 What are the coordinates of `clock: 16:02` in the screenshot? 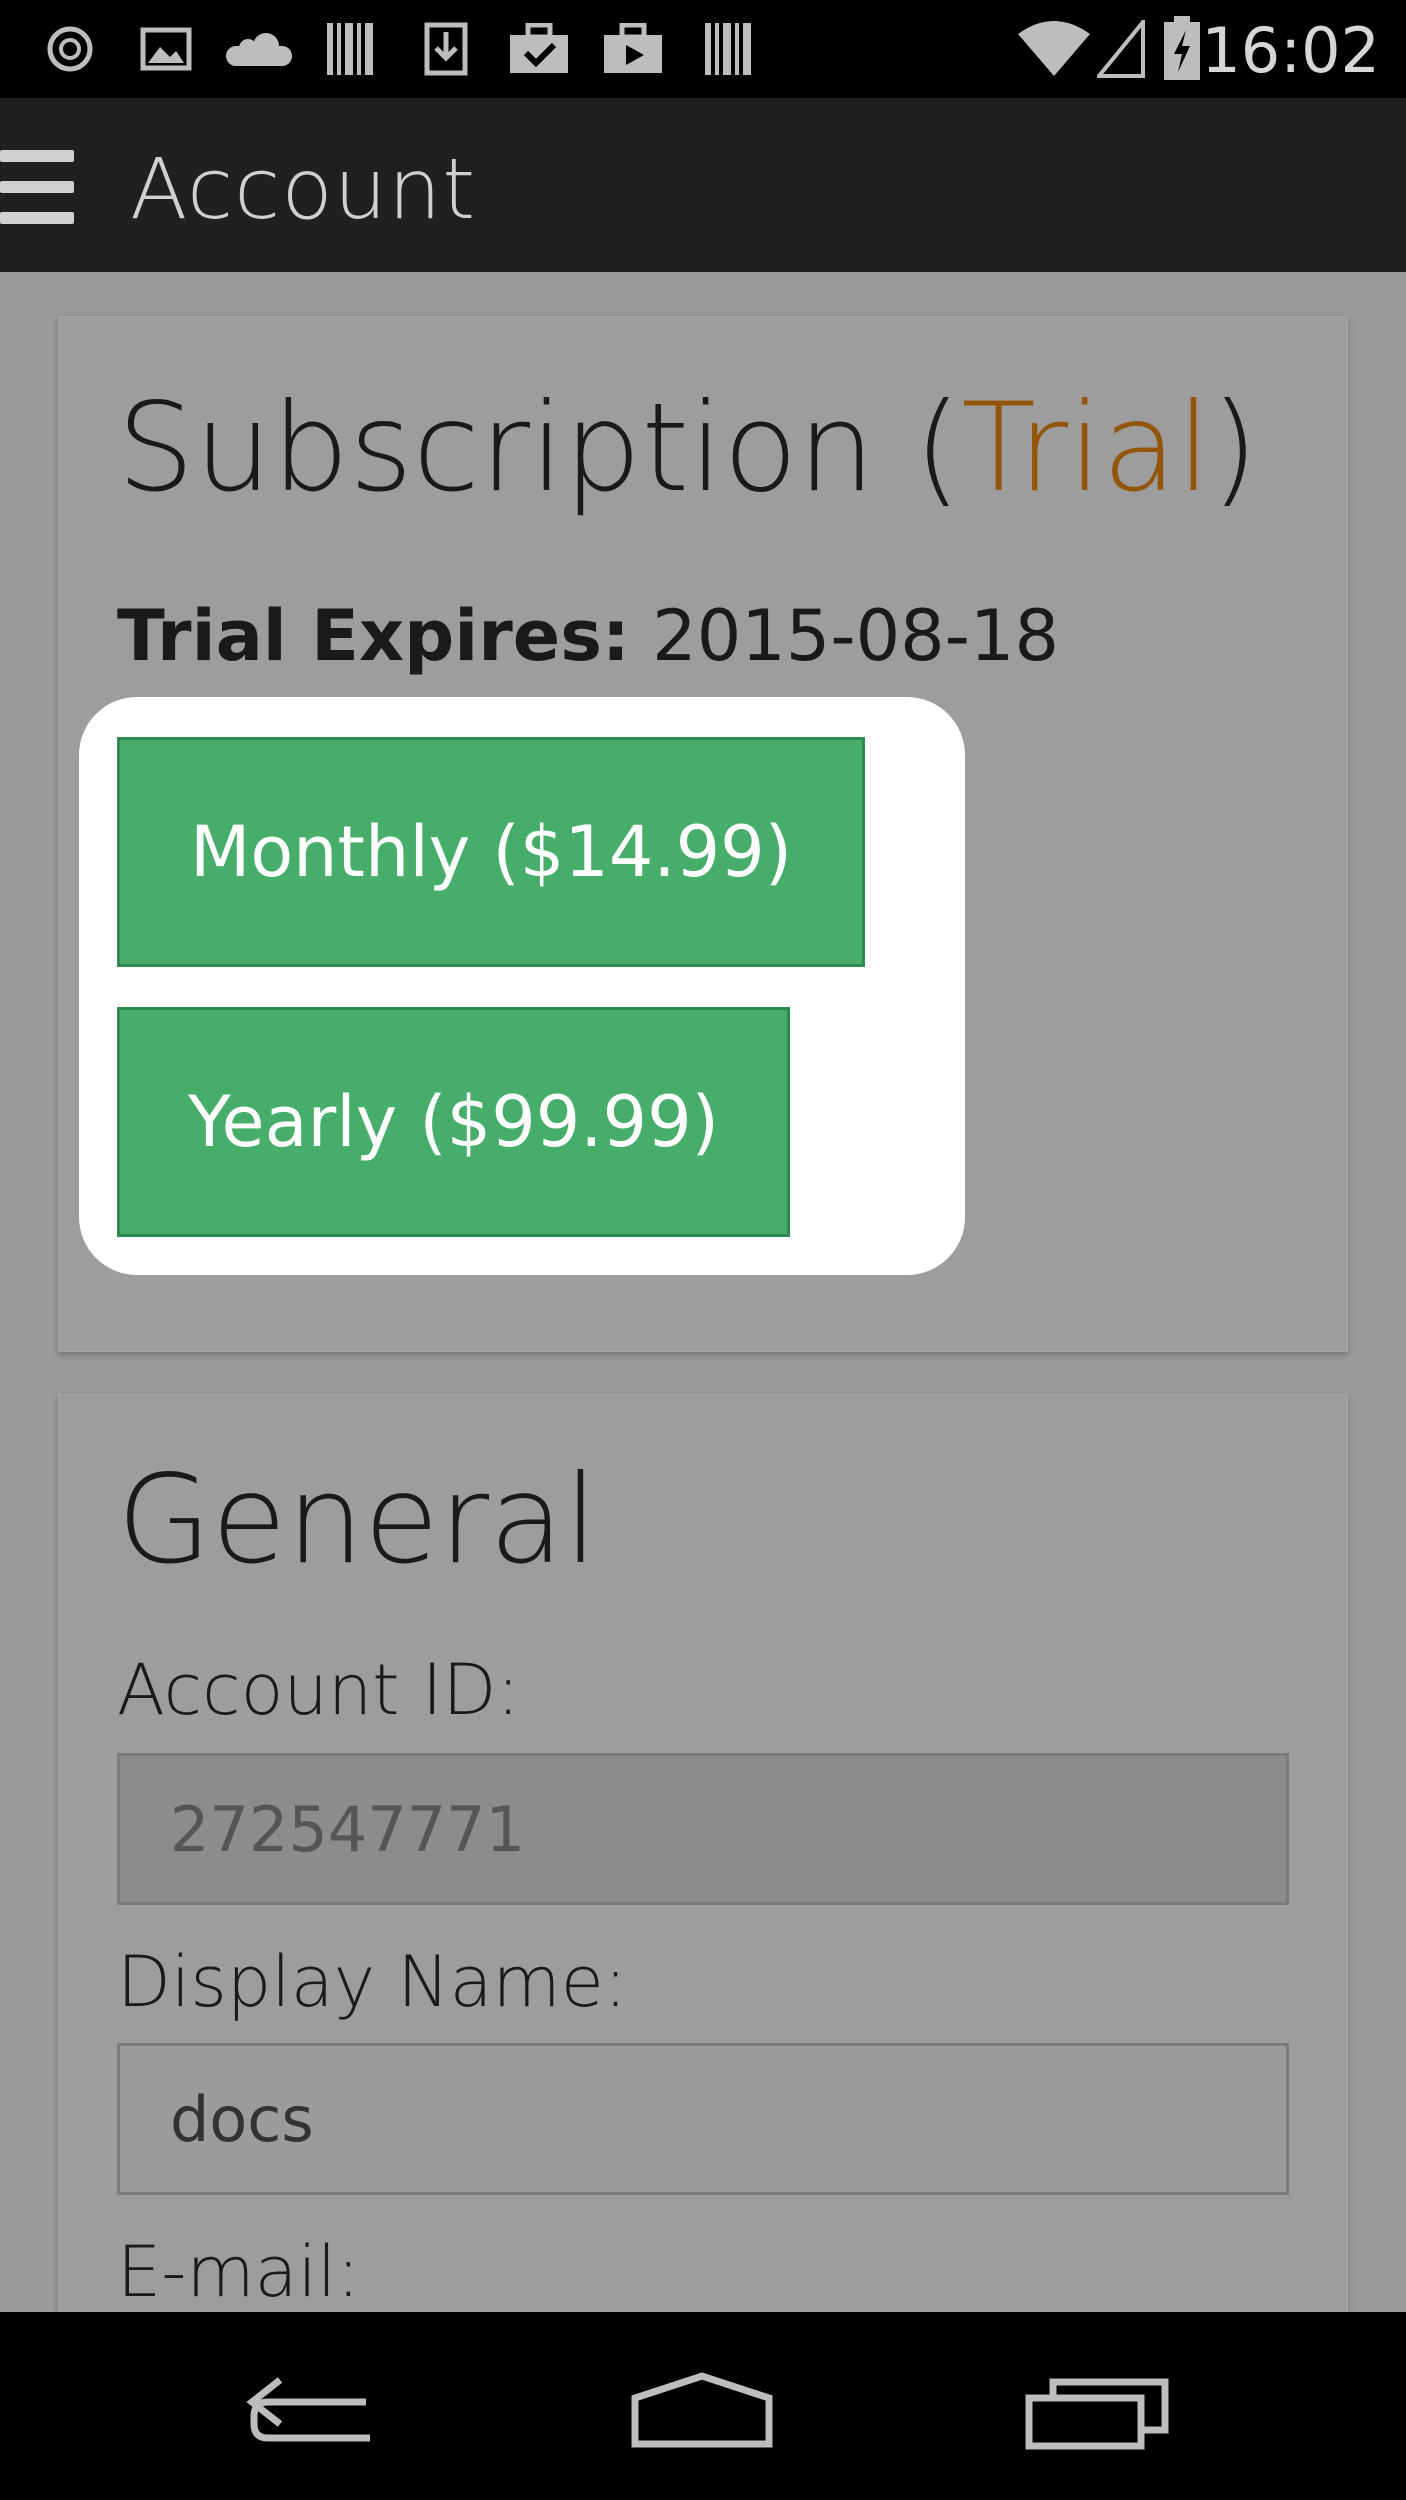 It's located at (1290, 50).